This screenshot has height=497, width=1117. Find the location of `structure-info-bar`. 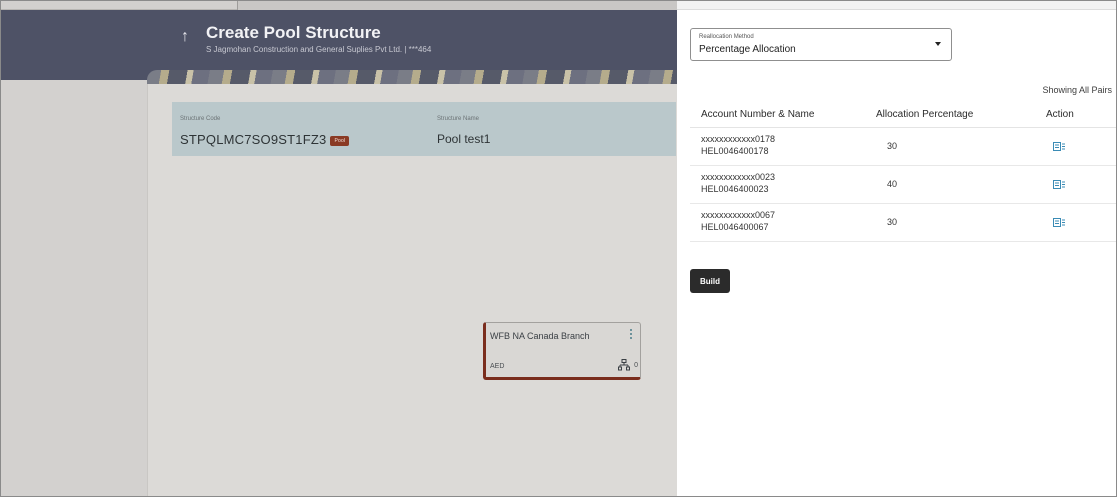

structure-info-bar is located at coordinates (424, 129).